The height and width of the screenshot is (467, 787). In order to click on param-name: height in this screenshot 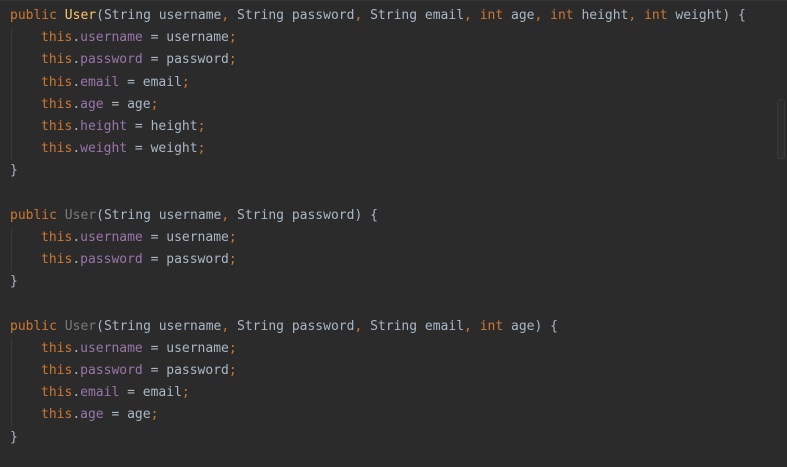, I will do `click(605, 15)`.